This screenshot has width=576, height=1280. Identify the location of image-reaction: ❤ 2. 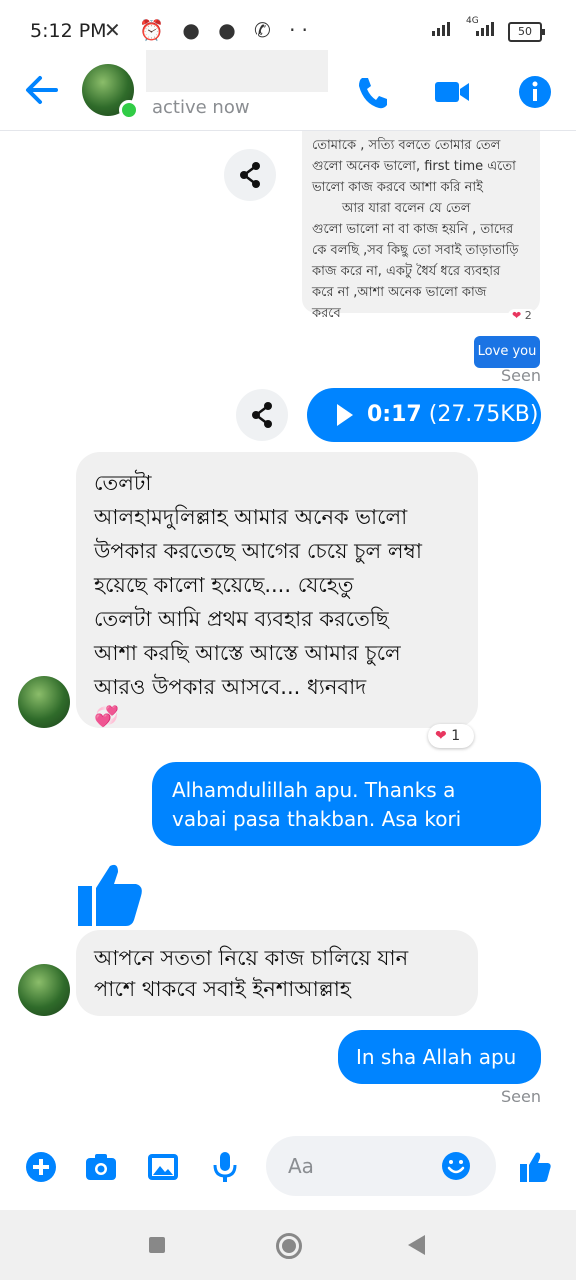
(522, 315).